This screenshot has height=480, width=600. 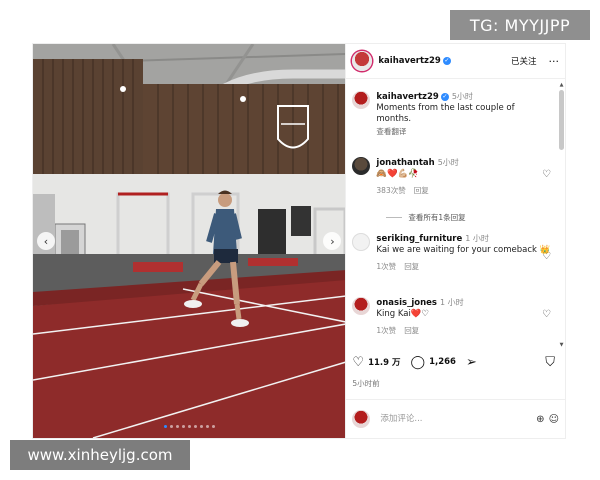 I want to click on post-timestamp: 5小时前, so click(x=366, y=383).